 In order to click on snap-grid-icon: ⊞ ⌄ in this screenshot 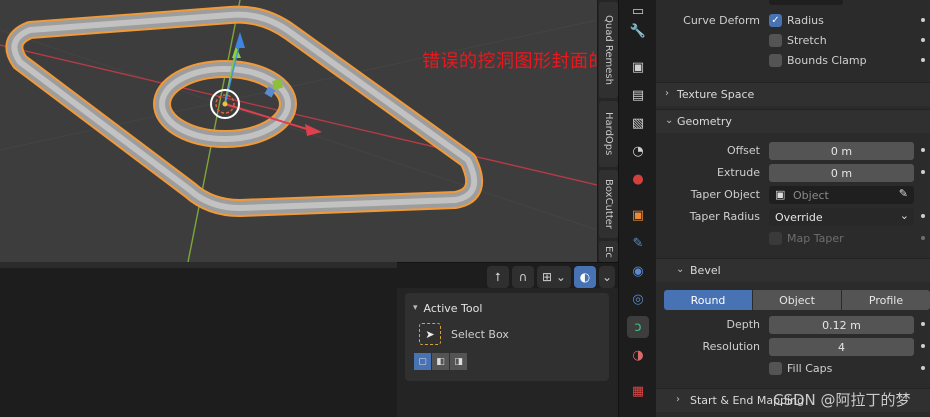, I will do `click(554, 277)`.